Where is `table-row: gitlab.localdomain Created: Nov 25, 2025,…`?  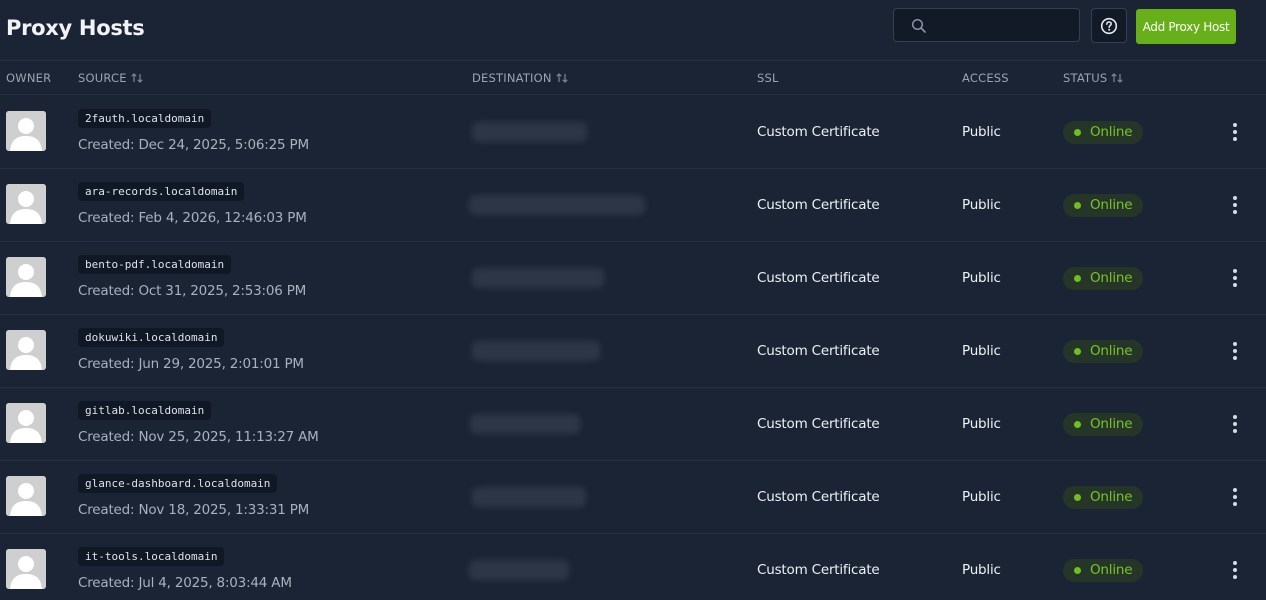 table-row: gitlab.localdomain Created: Nov 25, 2025,… is located at coordinates (633, 424).